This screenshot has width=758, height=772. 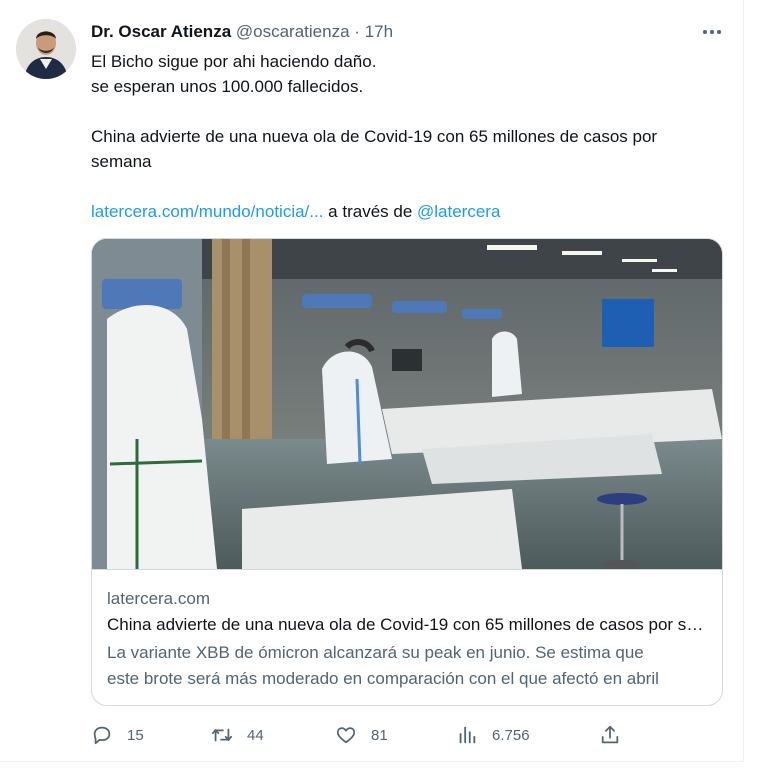 I want to click on via-text: a través de, so click(x=370, y=211).